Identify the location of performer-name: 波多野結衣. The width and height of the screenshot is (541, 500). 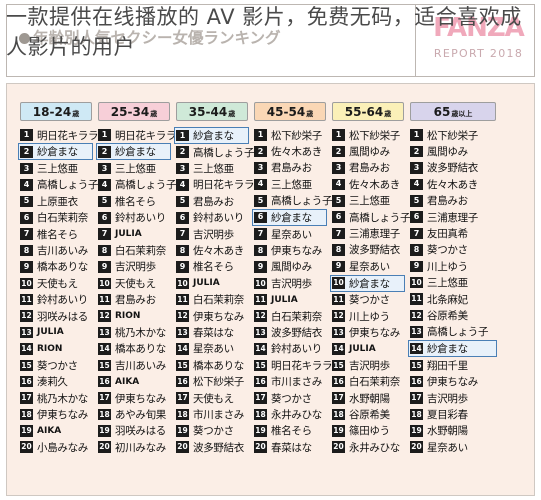
(452, 168).